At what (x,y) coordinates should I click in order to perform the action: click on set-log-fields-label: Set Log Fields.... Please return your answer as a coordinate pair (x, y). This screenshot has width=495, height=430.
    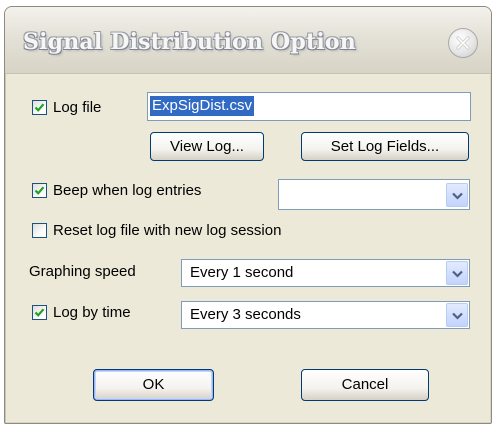
    Looking at the image, I should click on (385, 146).